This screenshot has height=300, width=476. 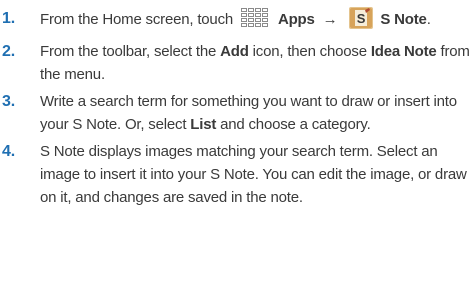 What do you see at coordinates (137, 19) in the screenshot?
I see `step-text: From the Home screen, touch` at bounding box center [137, 19].